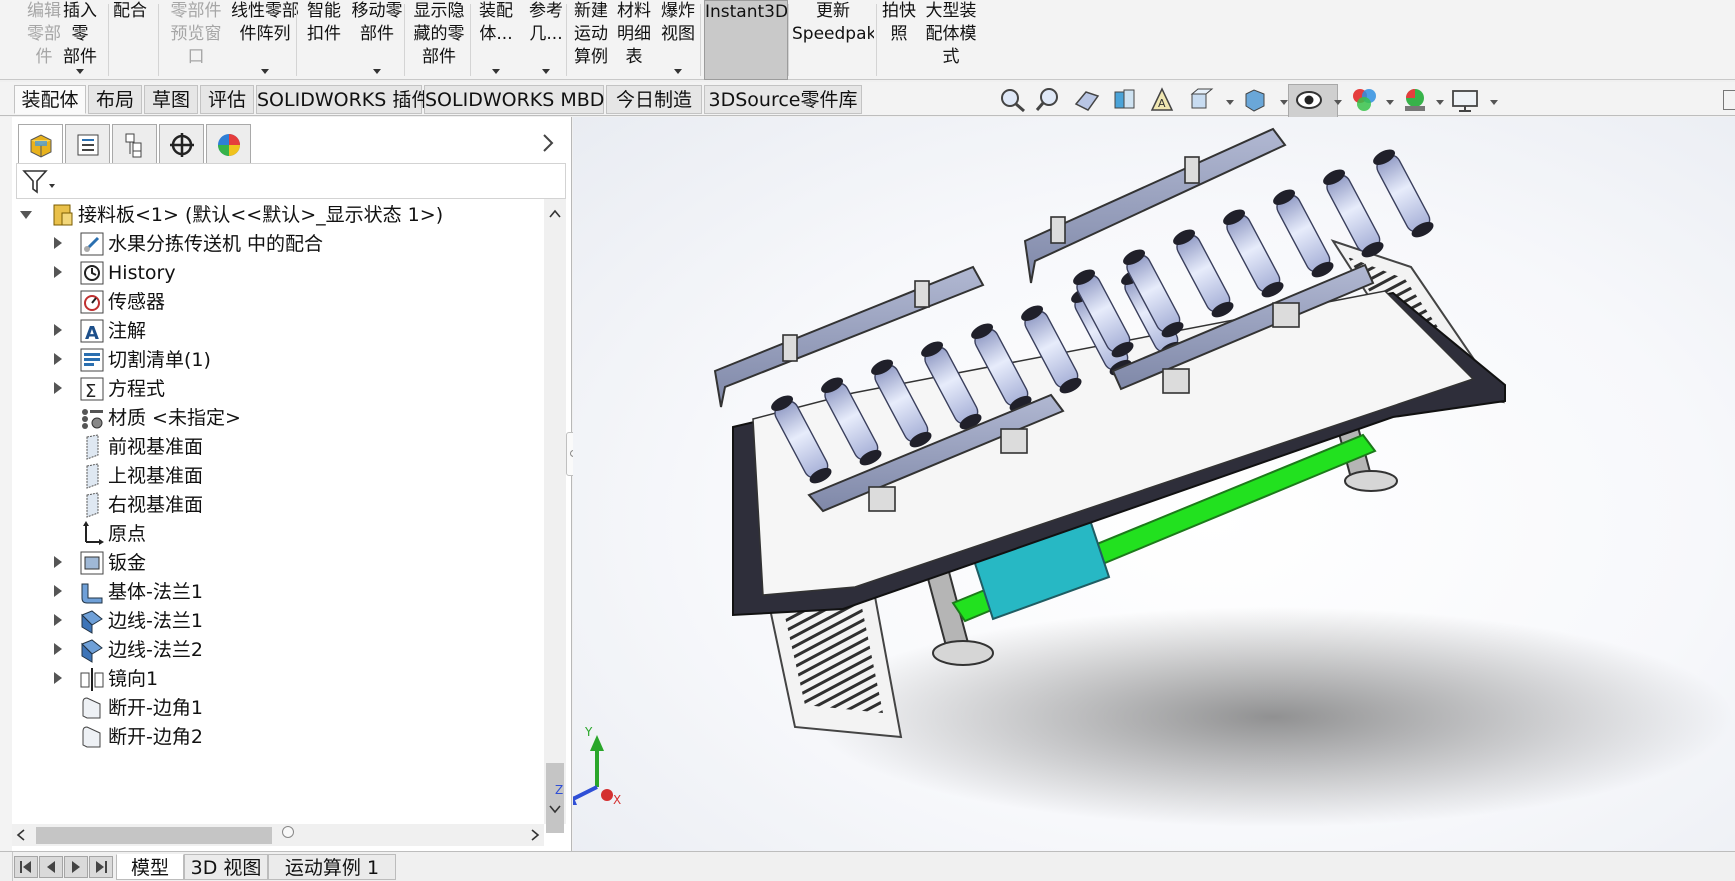 The height and width of the screenshot is (881, 1735). What do you see at coordinates (1163, 100) in the screenshot?
I see `dynamic-annotation-icon: A` at bounding box center [1163, 100].